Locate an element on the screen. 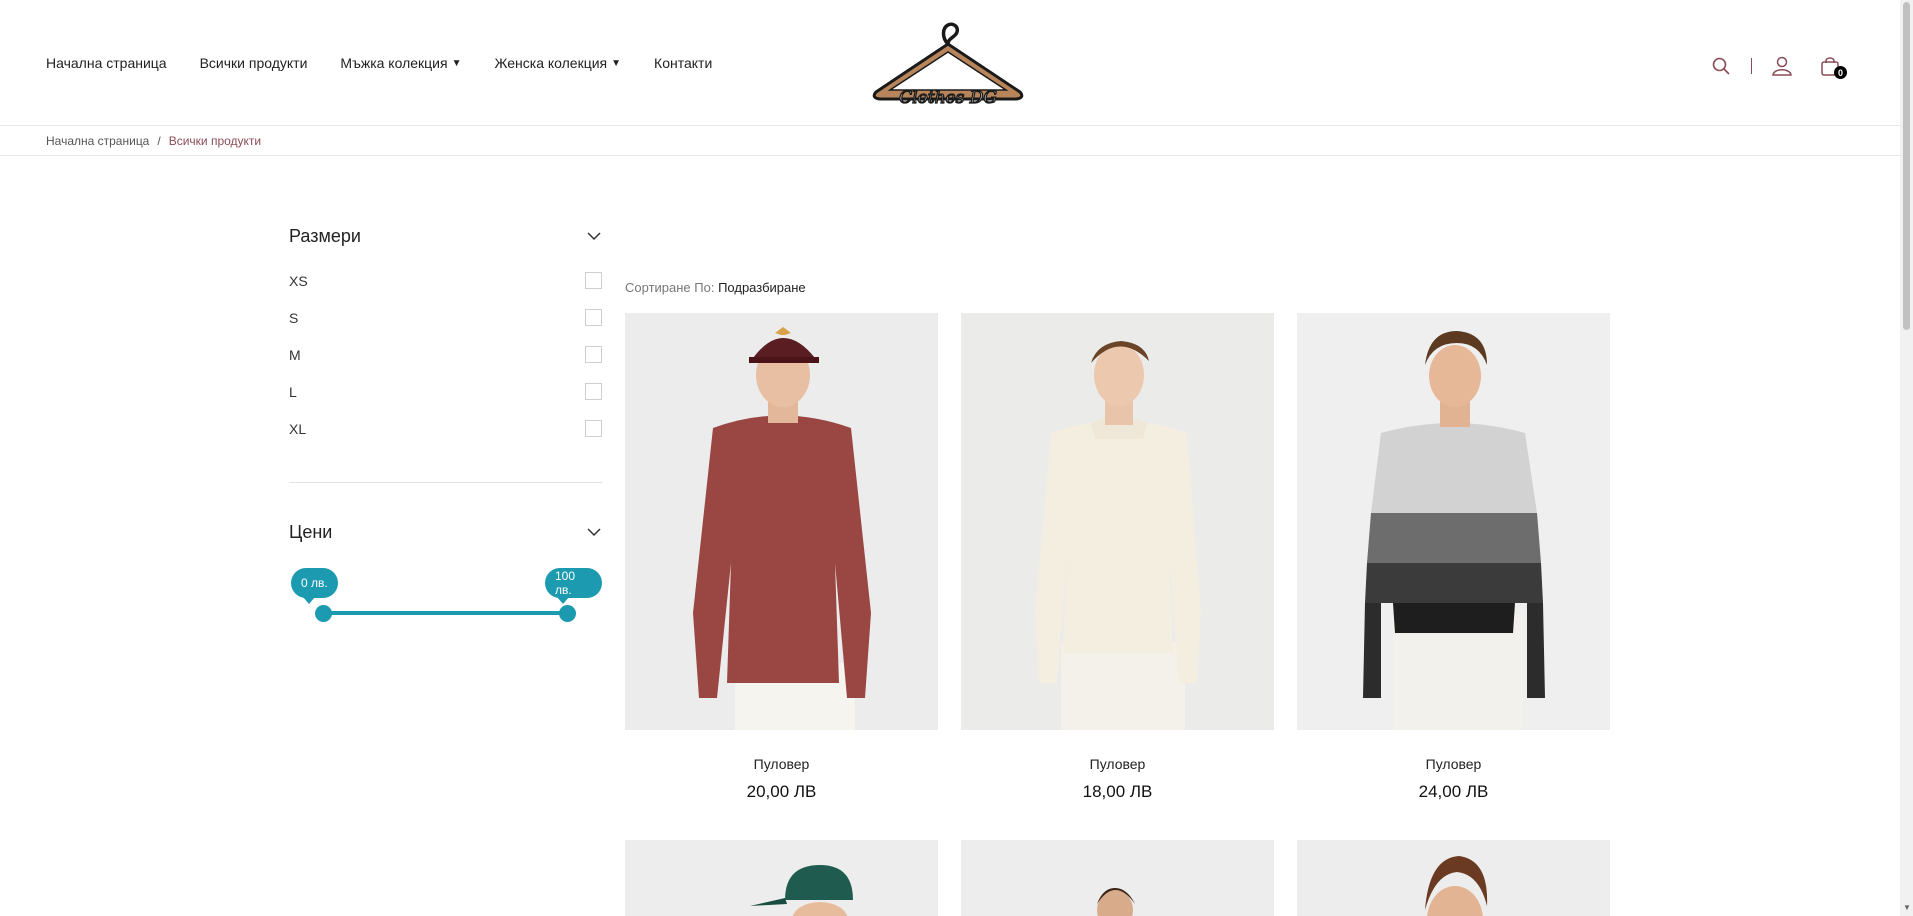  size-option-l: L is located at coordinates (445, 391).